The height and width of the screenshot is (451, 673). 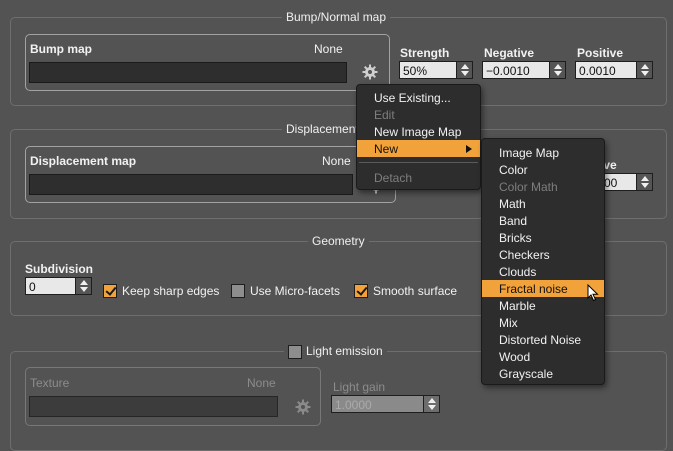 What do you see at coordinates (543, 356) in the screenshot?
I see `submenu-item-wood: Wood` at bounding box center [543, 356].